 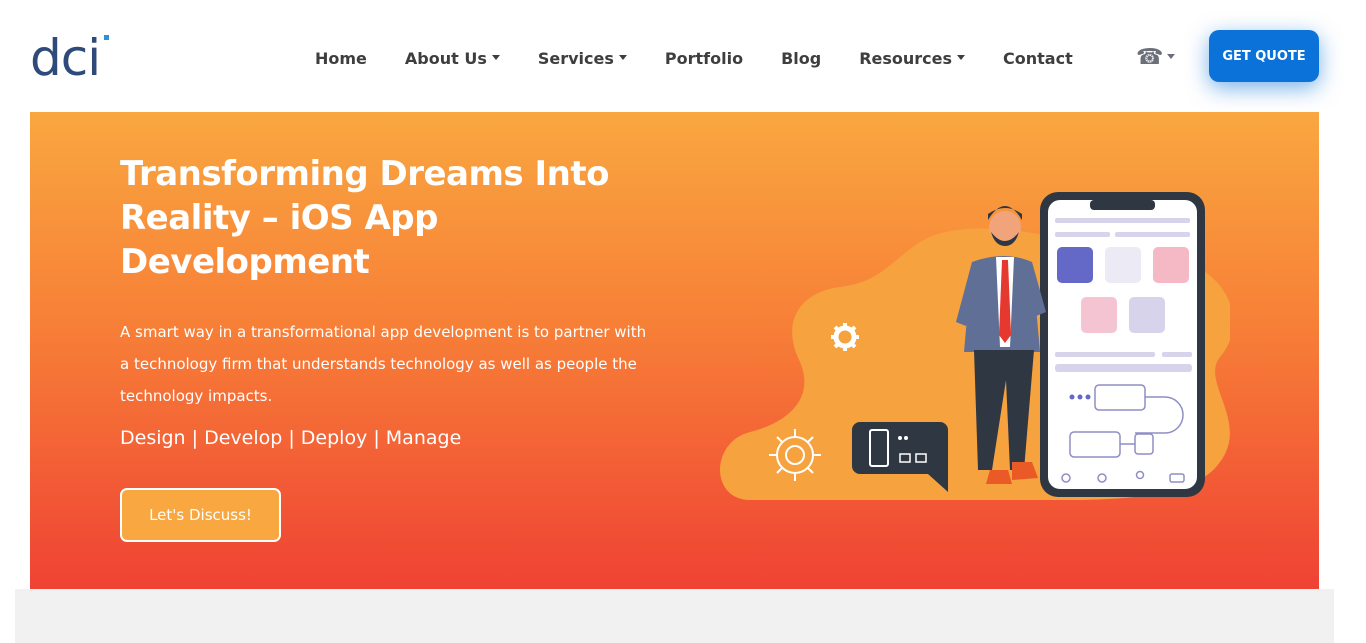 I want to click on nav-home: Home, so click(x=341, y=58).